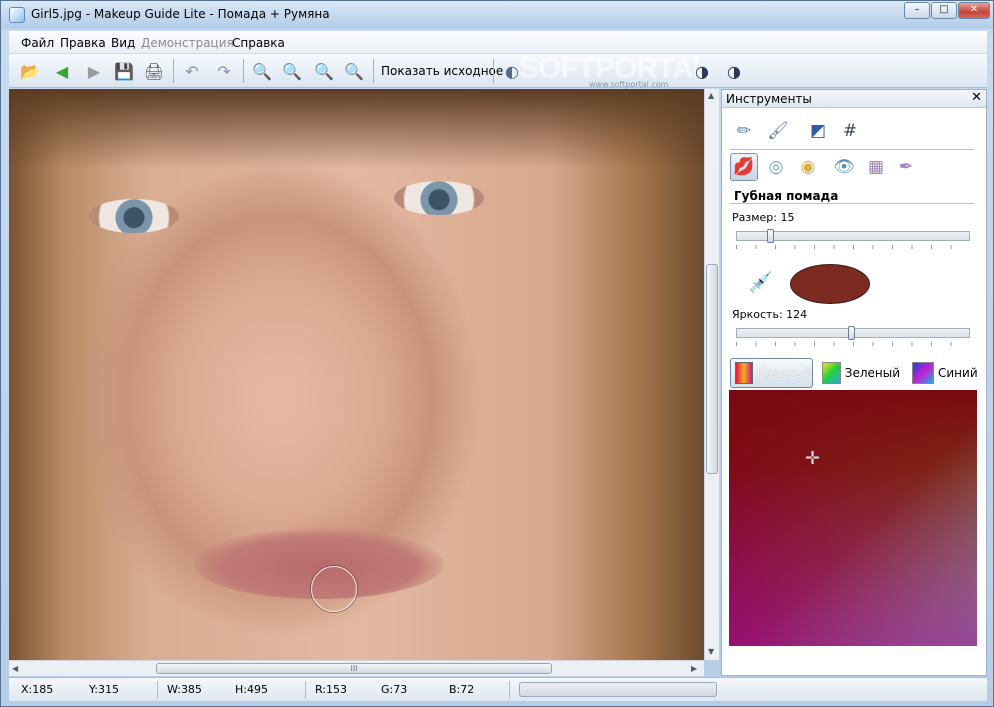 The image size is (994, 707). I want to click on size-label: Размер: 15, so click(763, 217).